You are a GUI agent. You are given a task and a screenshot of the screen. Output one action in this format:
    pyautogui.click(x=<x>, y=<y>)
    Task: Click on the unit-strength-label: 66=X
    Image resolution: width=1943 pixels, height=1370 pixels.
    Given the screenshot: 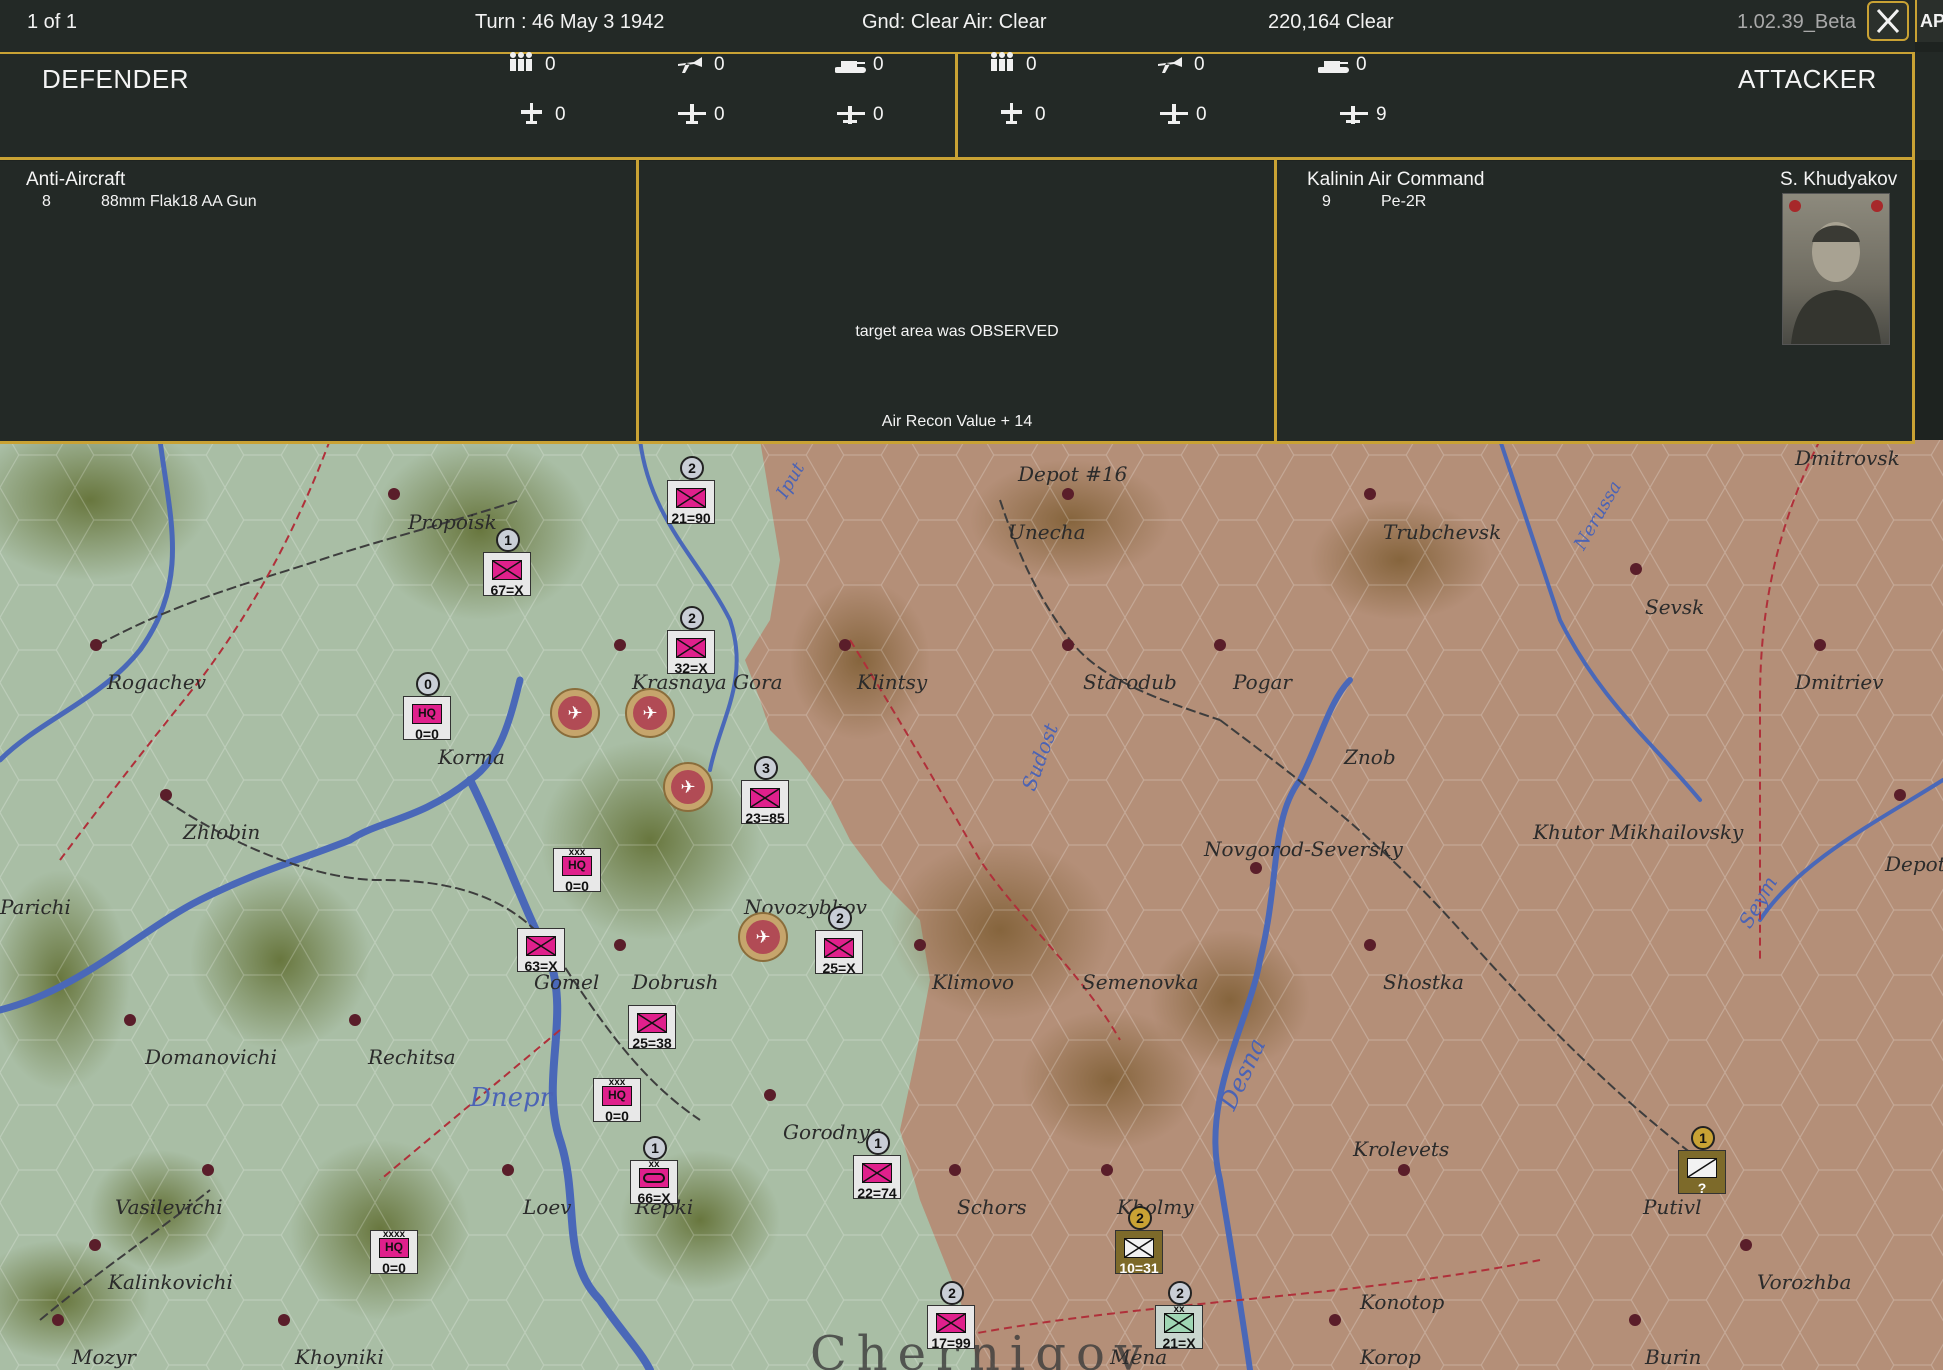 What is the action you would take?
    pyautogui.click(x=654, y=1198)
    